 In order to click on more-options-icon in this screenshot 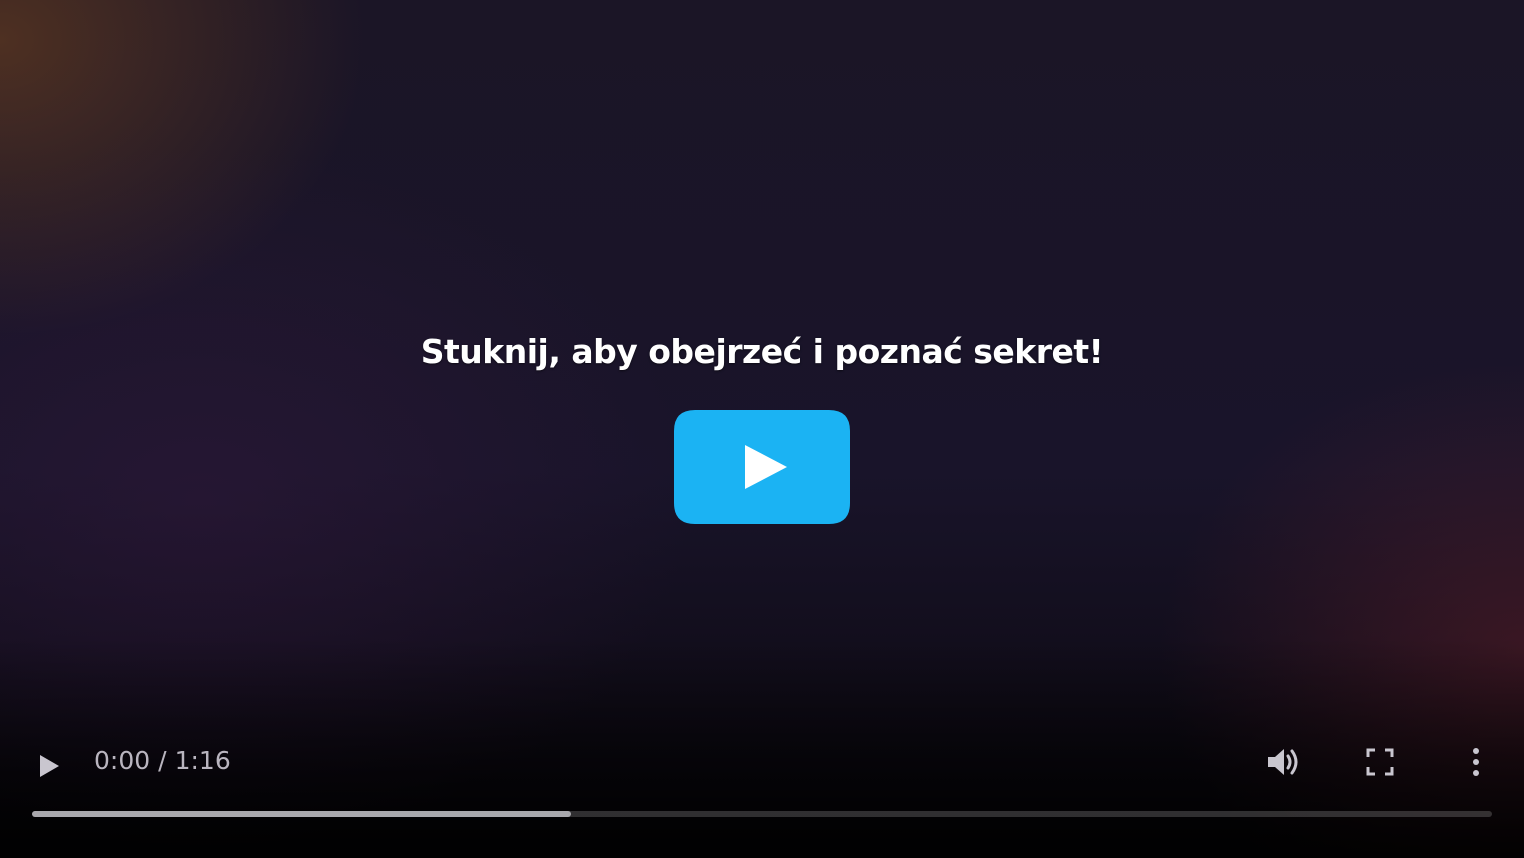, I will do `click(1476, 762)`.